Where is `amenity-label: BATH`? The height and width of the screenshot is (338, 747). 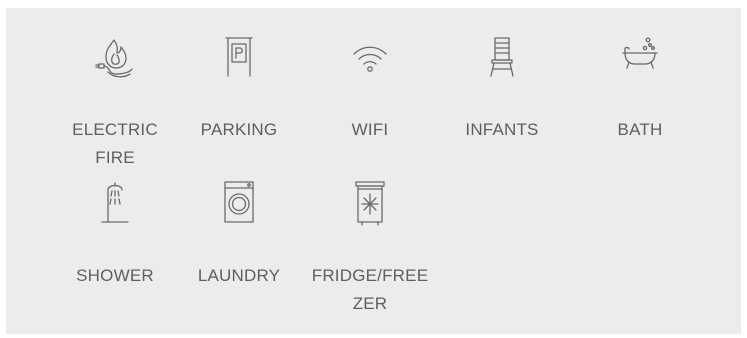
amenity-label: BATH is located at coordinates (640, 129).